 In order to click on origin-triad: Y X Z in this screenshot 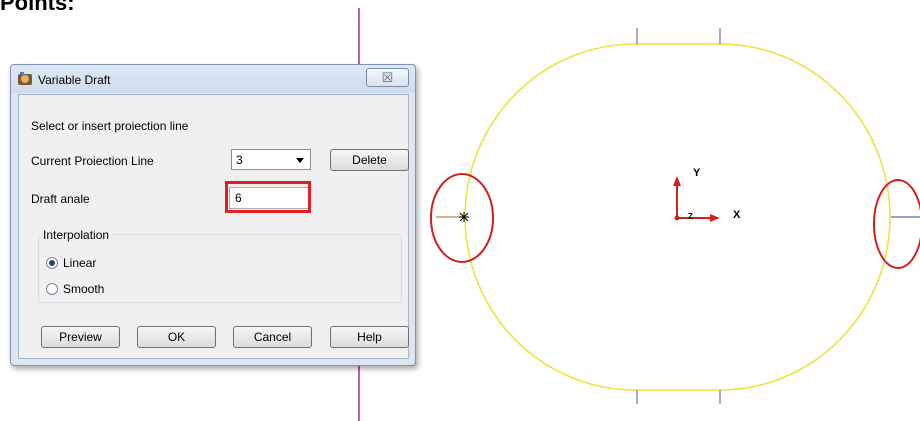, I will do `click(707, 194)`.